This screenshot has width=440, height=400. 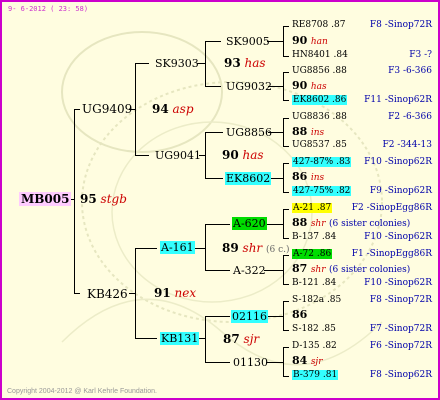 I want to click on gen3-sk9303: SK9303, so click(x=177, y=63).